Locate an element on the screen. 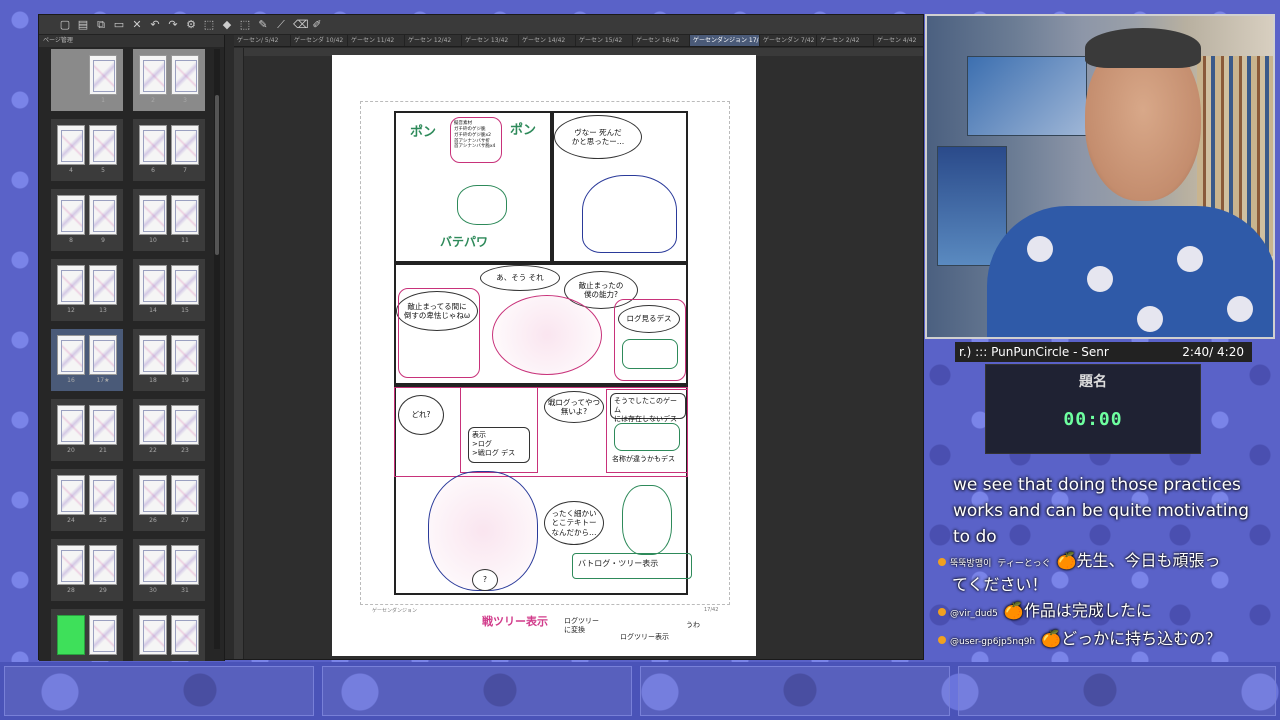 The width and height of the screenshot is (1280, 720). document-tab: ゲーセン 12/42 is located at coordinates (433, 40).